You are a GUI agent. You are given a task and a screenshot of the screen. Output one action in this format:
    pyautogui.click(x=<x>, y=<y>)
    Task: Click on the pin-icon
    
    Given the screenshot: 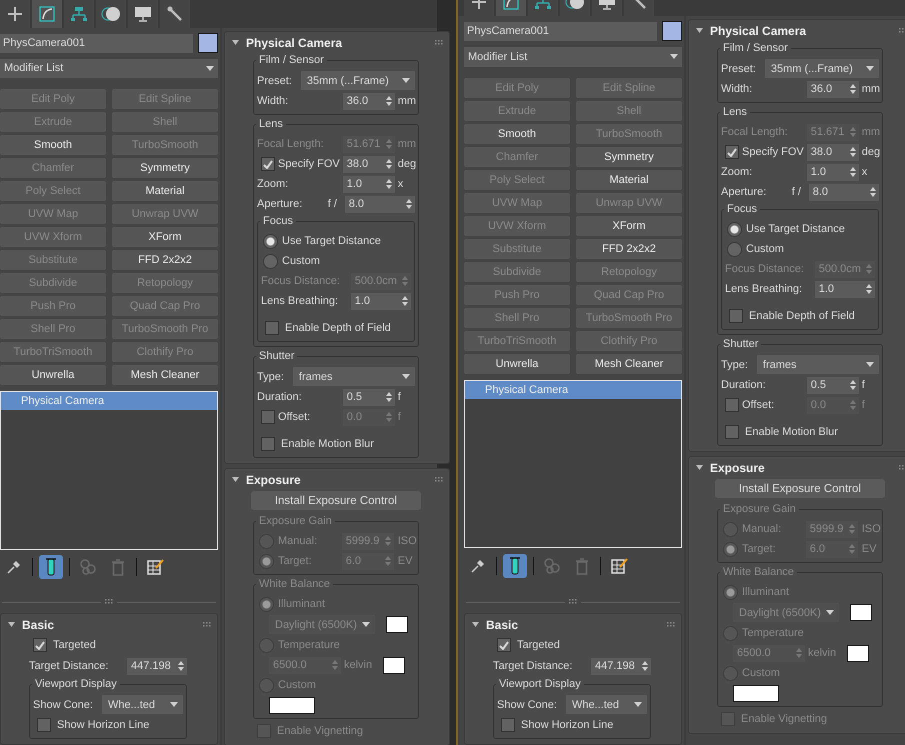 What is the action you would take?
    pyautogui.click(x=14, y=566)
    